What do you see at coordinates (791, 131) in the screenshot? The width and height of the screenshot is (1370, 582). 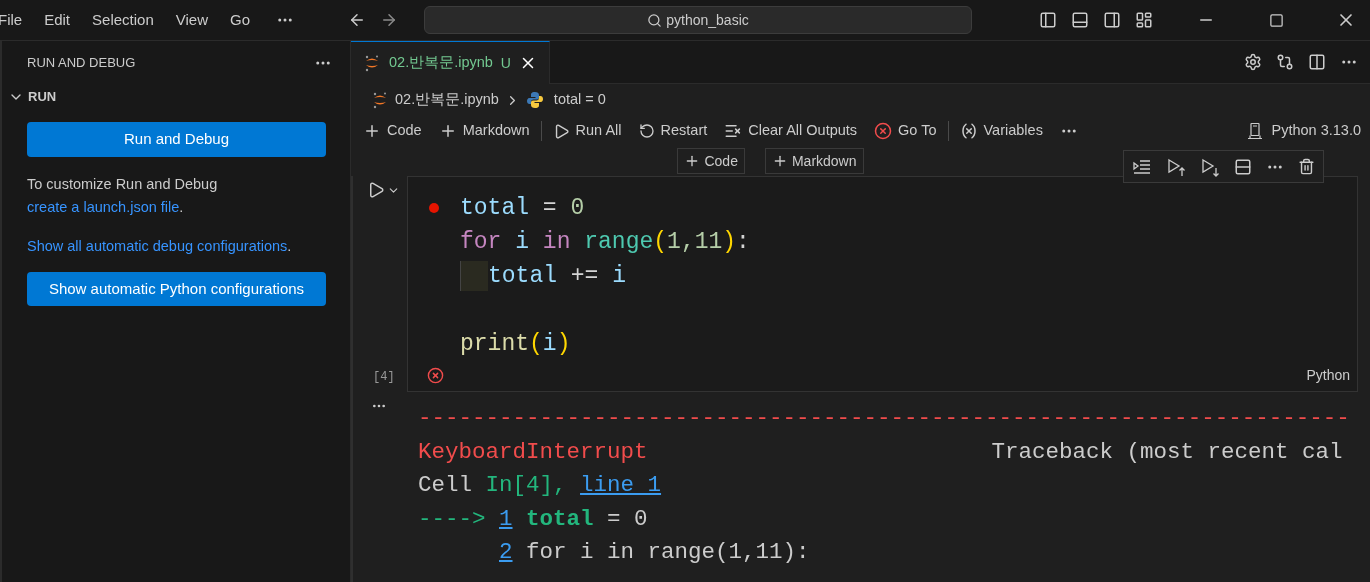 I see `toolbar-button: Clear All Outputs` at bounding box center [791, 131].